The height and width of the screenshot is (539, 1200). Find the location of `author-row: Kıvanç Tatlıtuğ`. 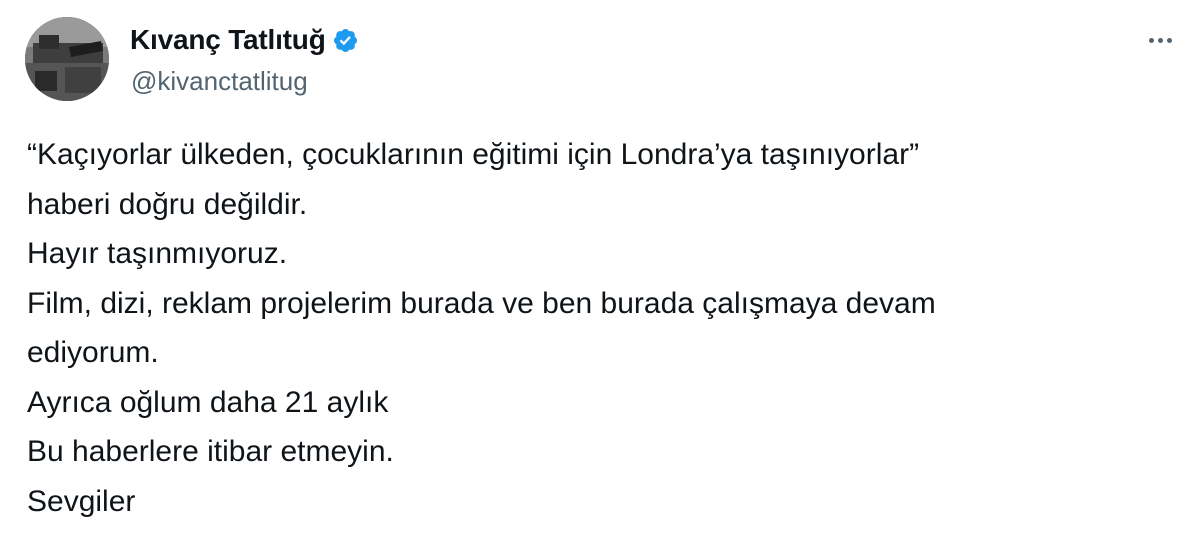

author-row: Kıvanç Tatlıtuğ is located at coordinates (244, 40).